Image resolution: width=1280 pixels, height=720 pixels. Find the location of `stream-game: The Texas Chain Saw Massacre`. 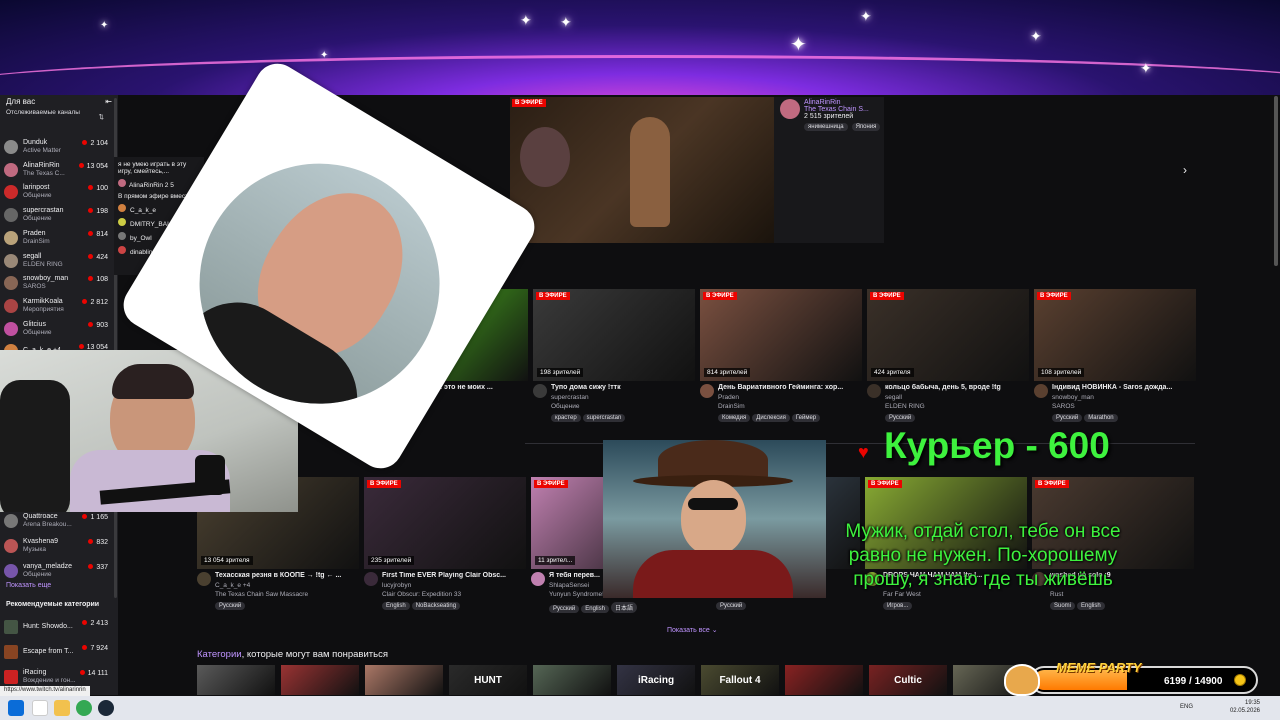

stream-game: The Texas Chain Saw Massacre is located at coordinates (261, 594).